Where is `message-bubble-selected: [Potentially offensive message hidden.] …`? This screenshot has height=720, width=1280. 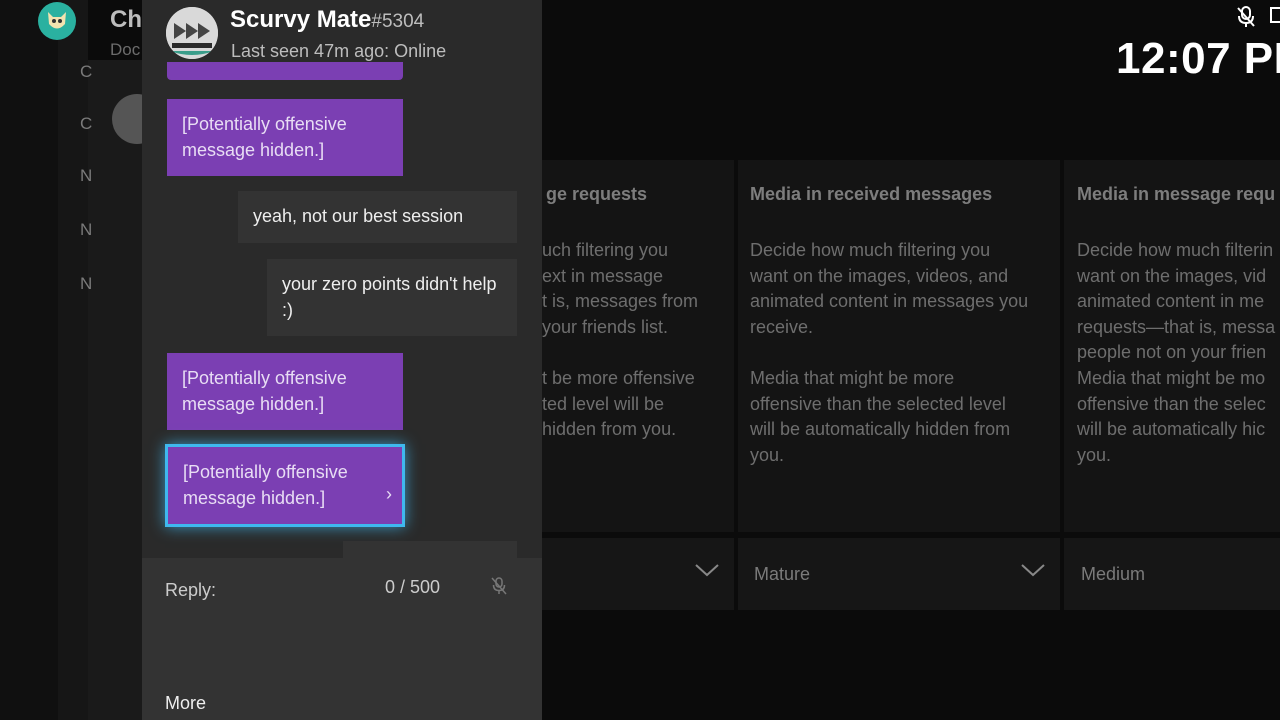
message-bubble-selected: [Potentially offensive message hidden.] … is located at coordinates (285, 486).